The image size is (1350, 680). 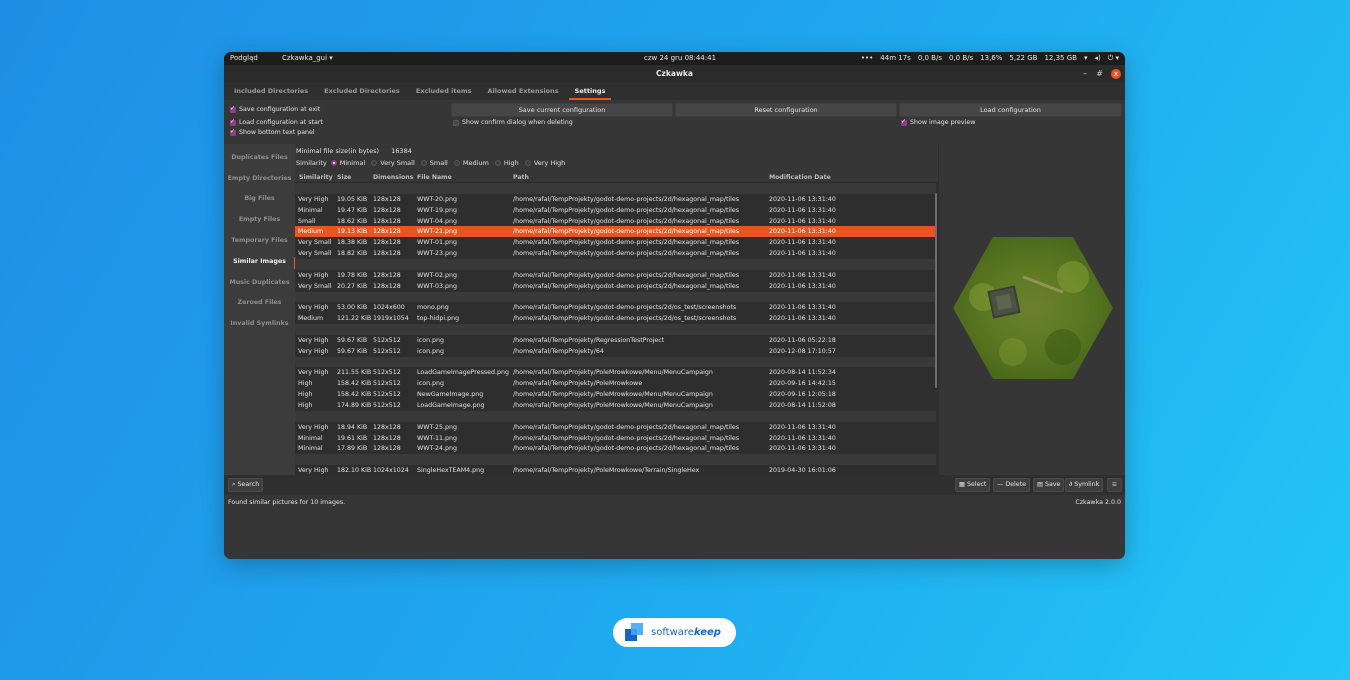 What do you see at coordinates (1114, 485) in the screenshot?
I see `hamburger-icon: ≡` at bounding box center [1114, 485].